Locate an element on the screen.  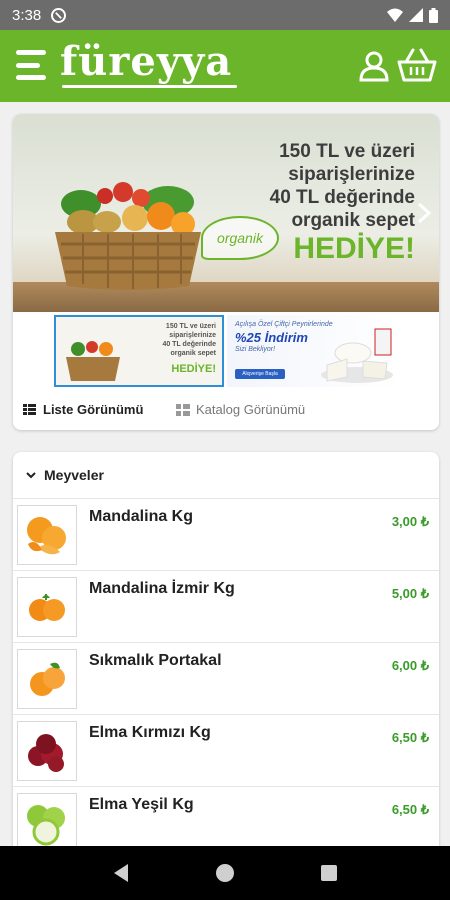
product-name: Mandalina Kg is located at coordinates (141, 516).